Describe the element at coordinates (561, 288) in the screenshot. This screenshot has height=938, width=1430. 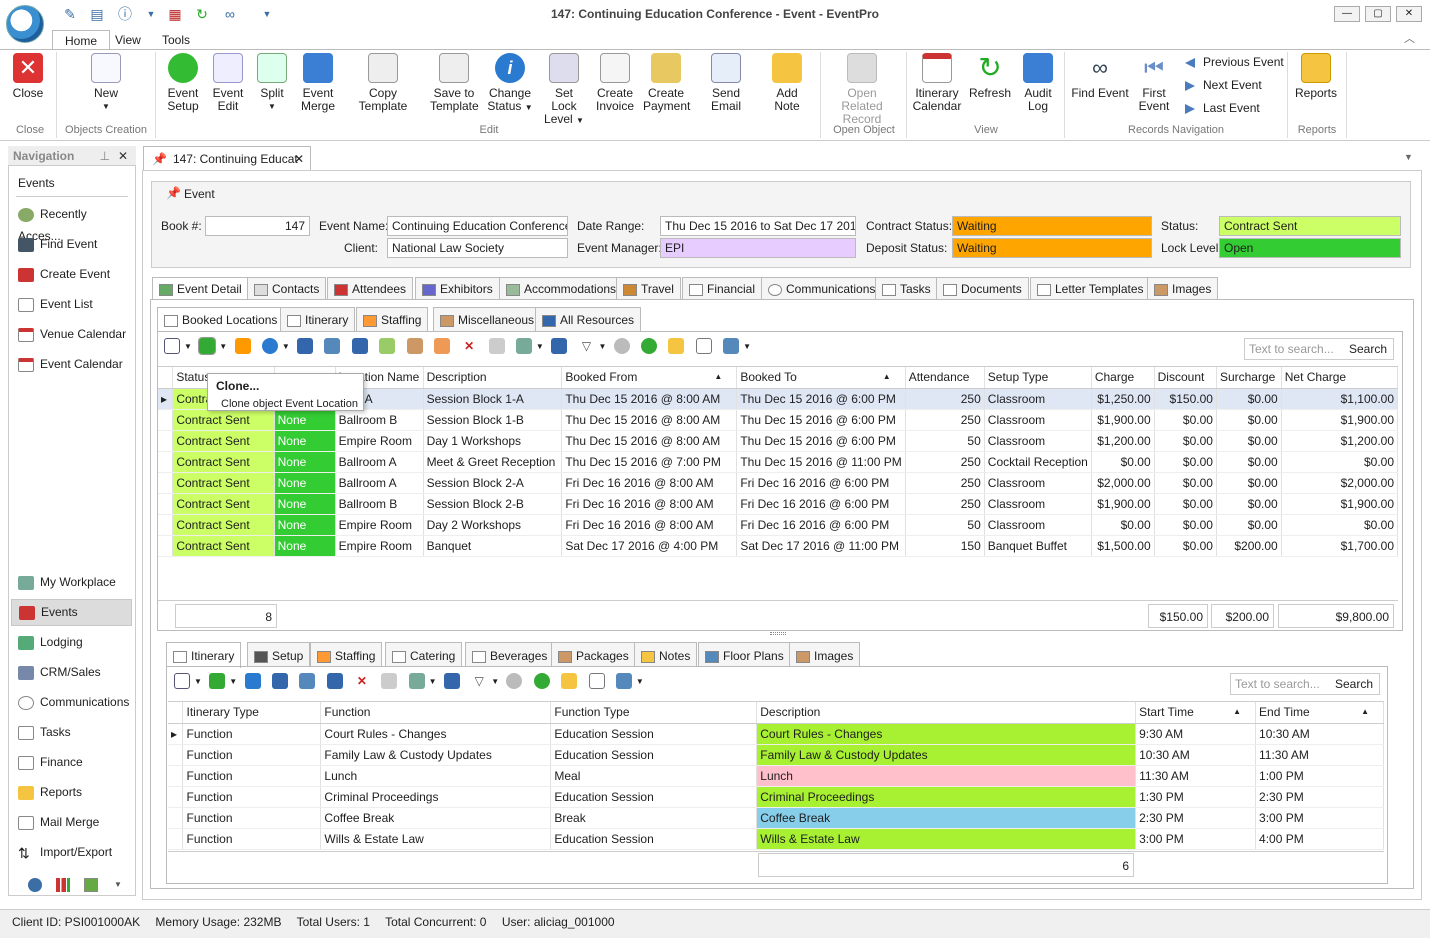
I see `tab-accommodations: Accommodations` at that location.